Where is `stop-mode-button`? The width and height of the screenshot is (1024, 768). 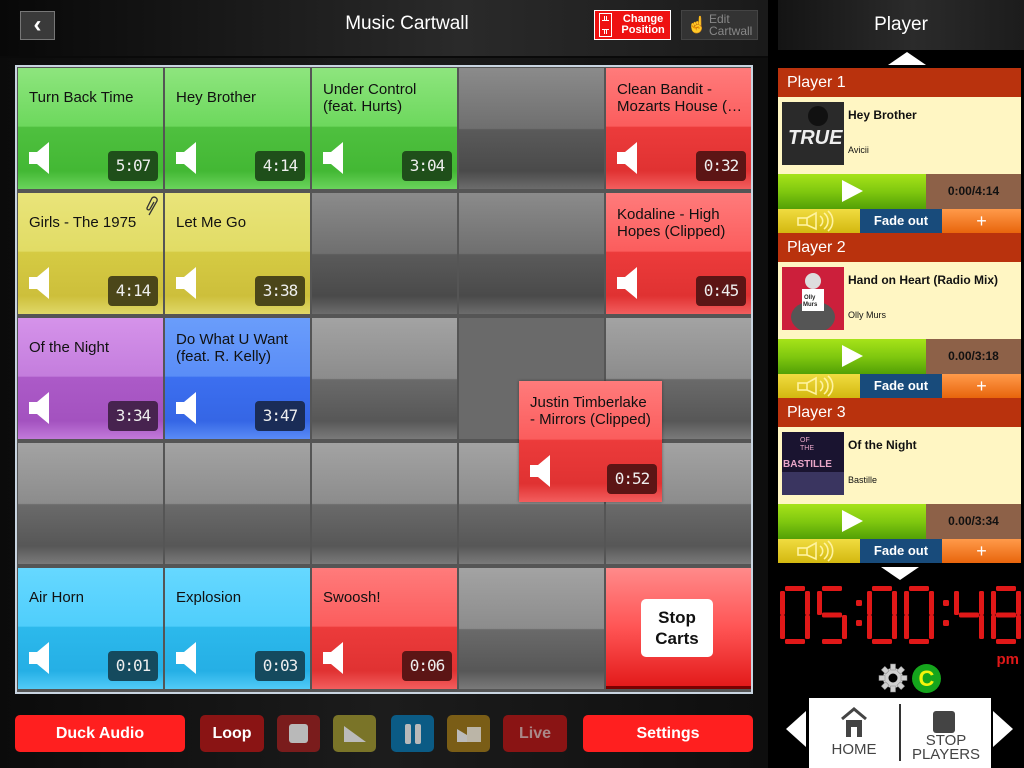 stop-mode-button is located at coordinates (298, 733).